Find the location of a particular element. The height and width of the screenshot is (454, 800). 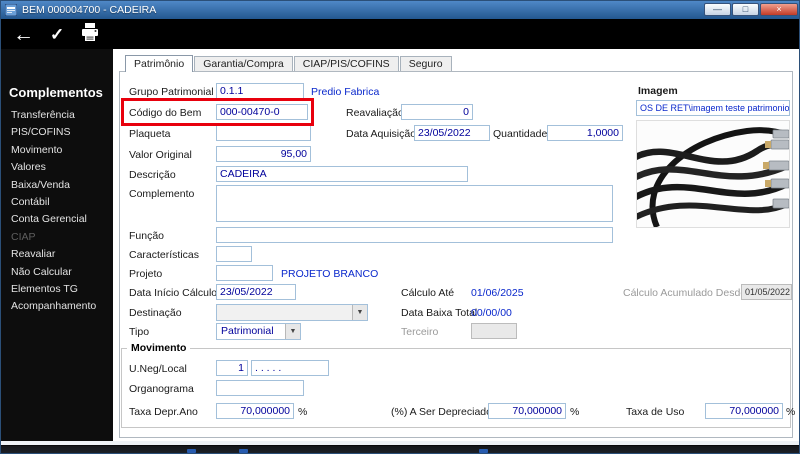

uneg-local-label: U.Neg/Local is located at coordinates (158, 369).